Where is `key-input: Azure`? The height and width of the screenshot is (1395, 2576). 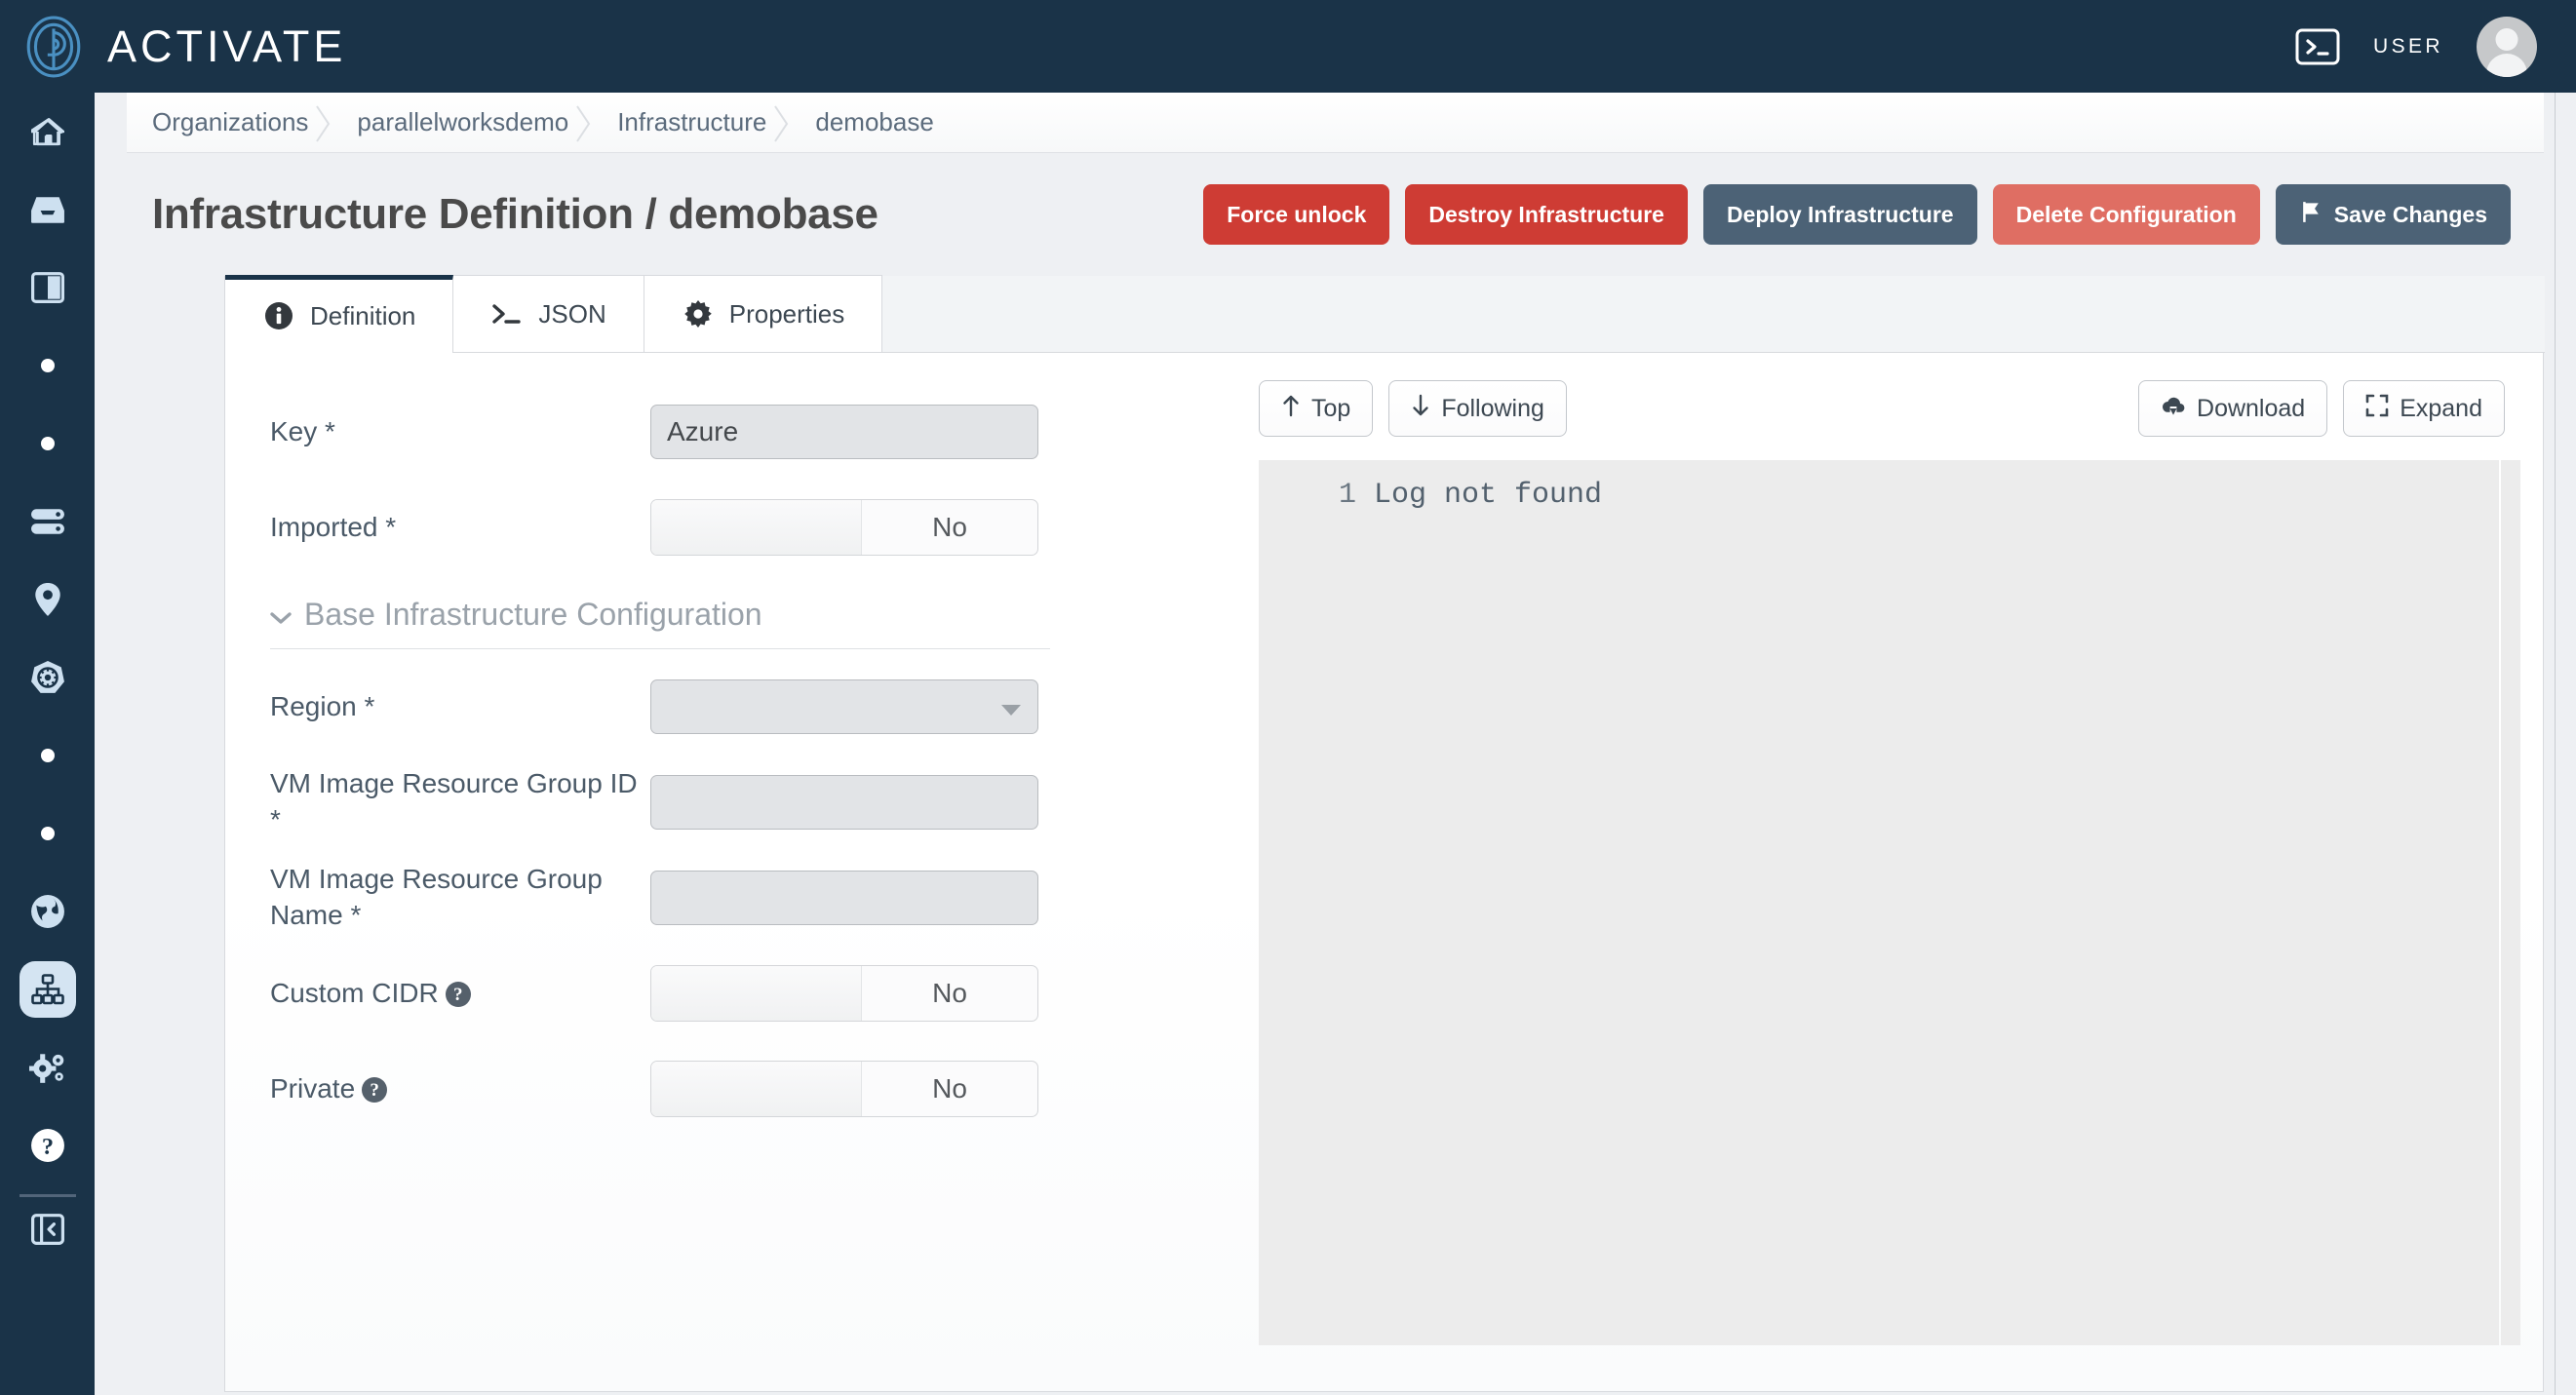
key-input: Azure is located at coordinates (844, 432).